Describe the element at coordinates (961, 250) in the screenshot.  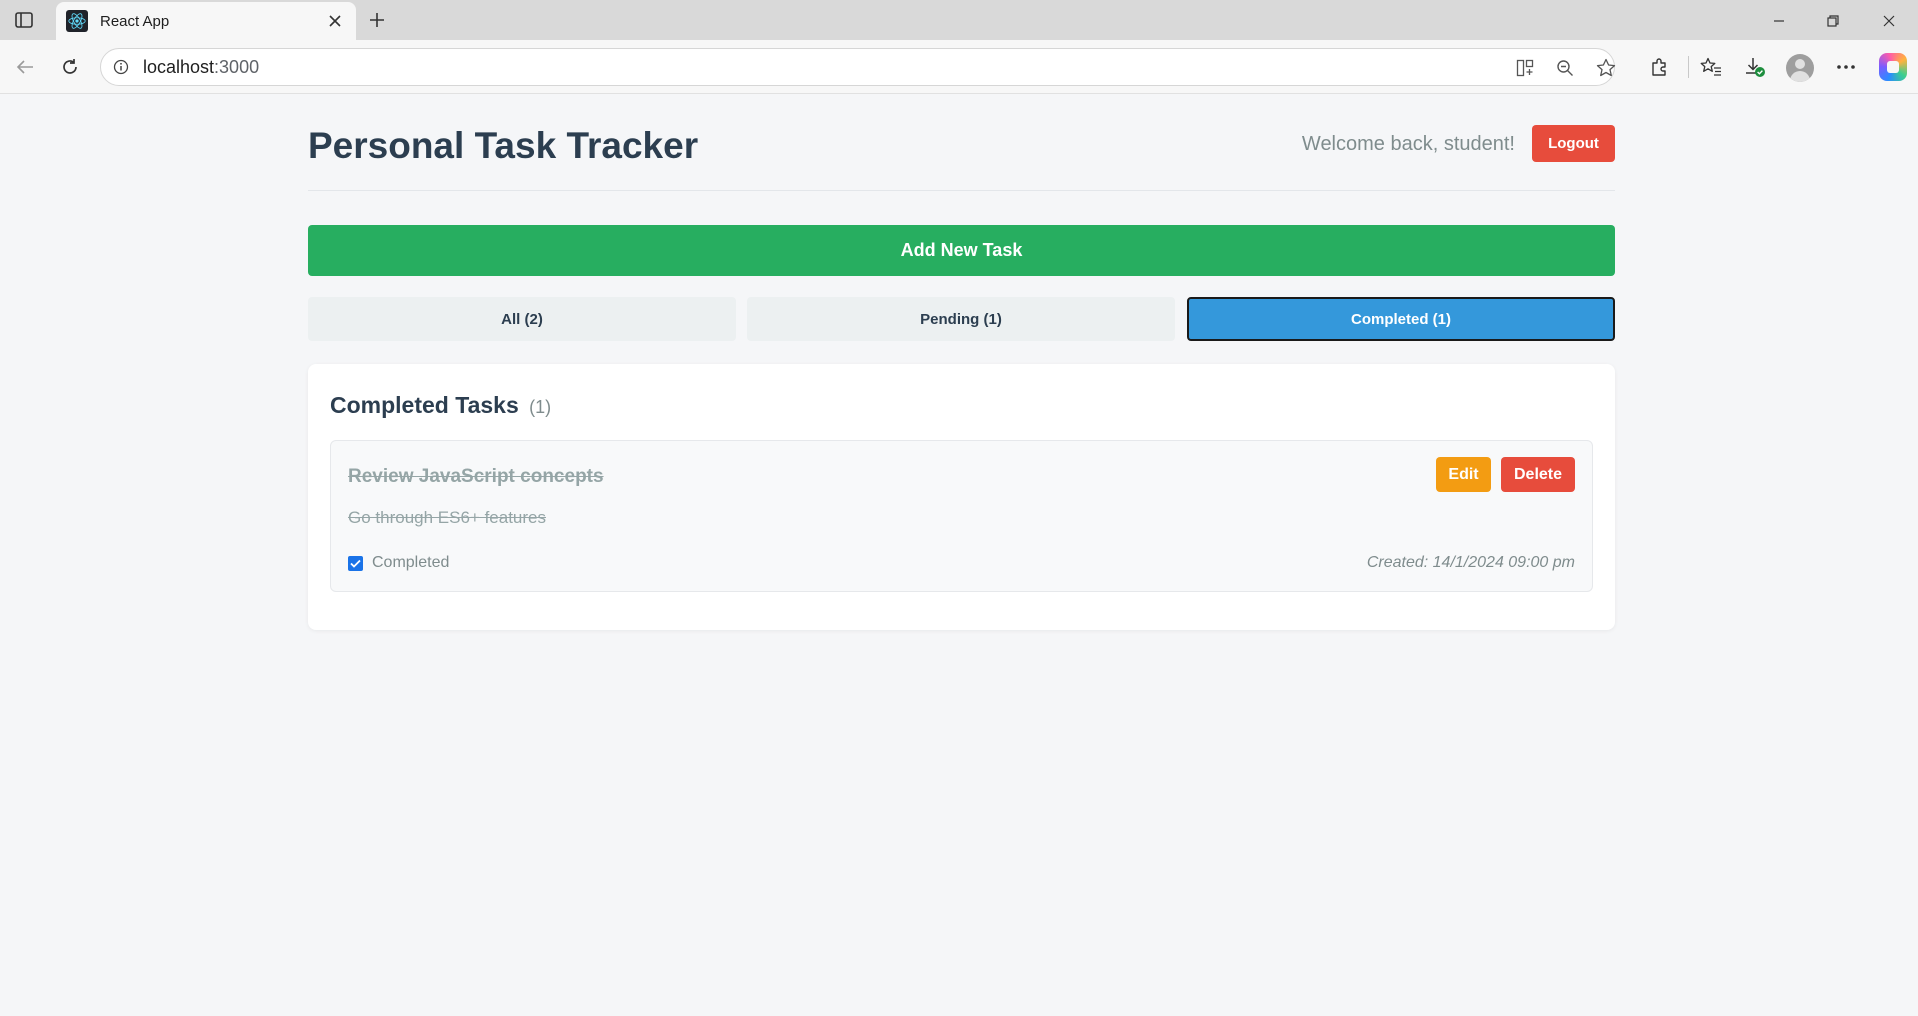
I see `add-new-task-button: Add New Task` at that location.